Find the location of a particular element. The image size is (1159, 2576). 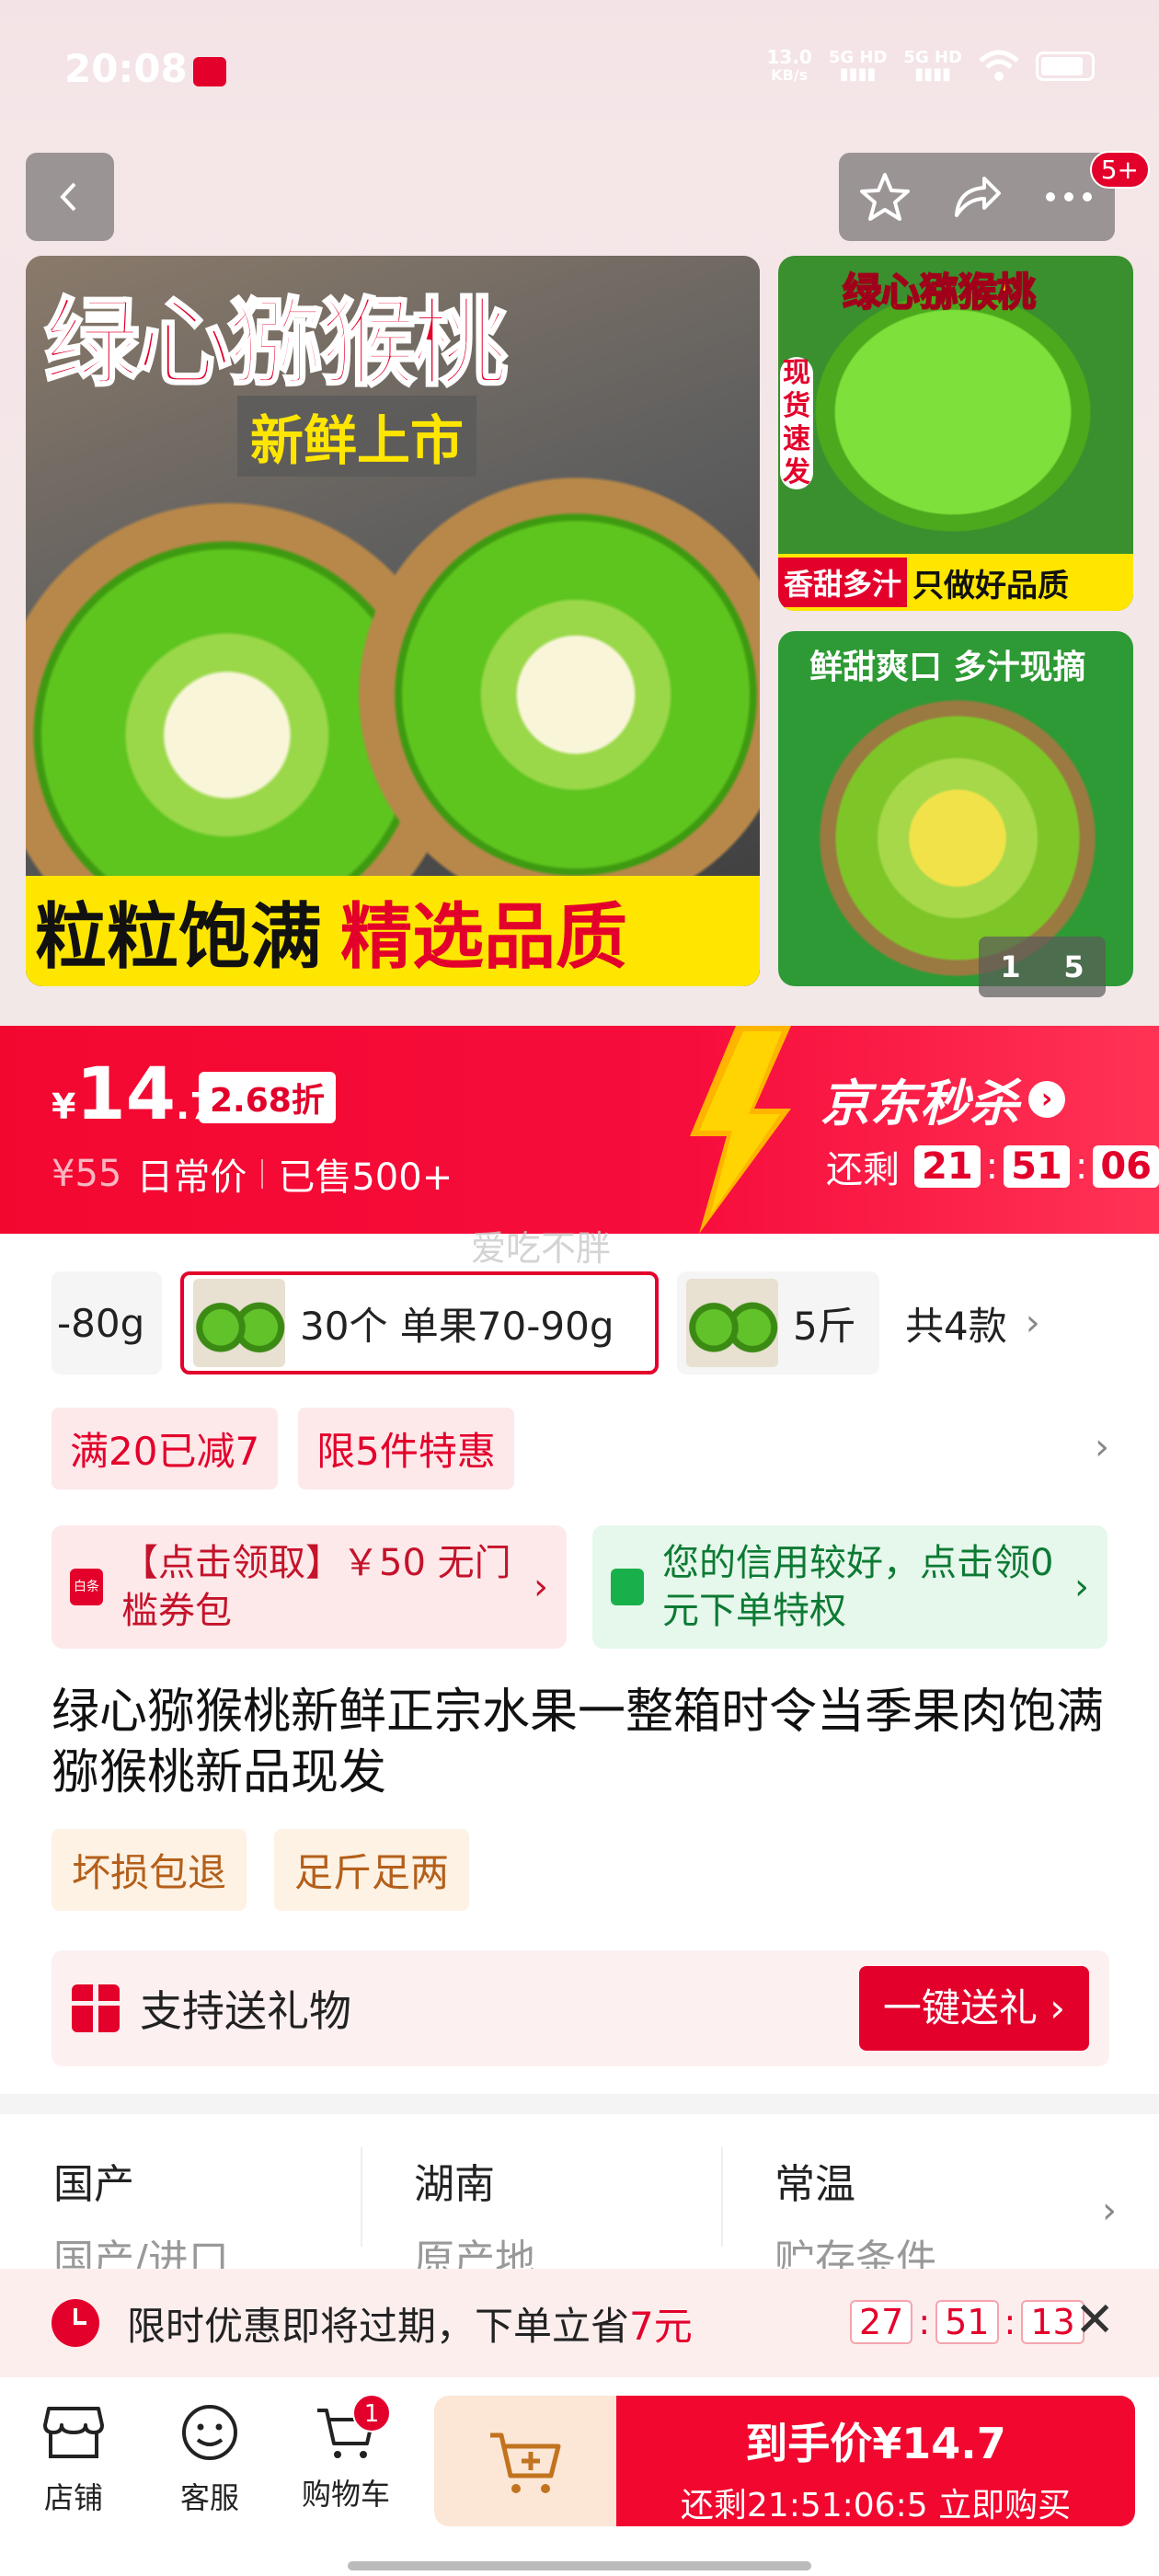

customer-service-button: 客服 is located at coordinates (210, 2460).